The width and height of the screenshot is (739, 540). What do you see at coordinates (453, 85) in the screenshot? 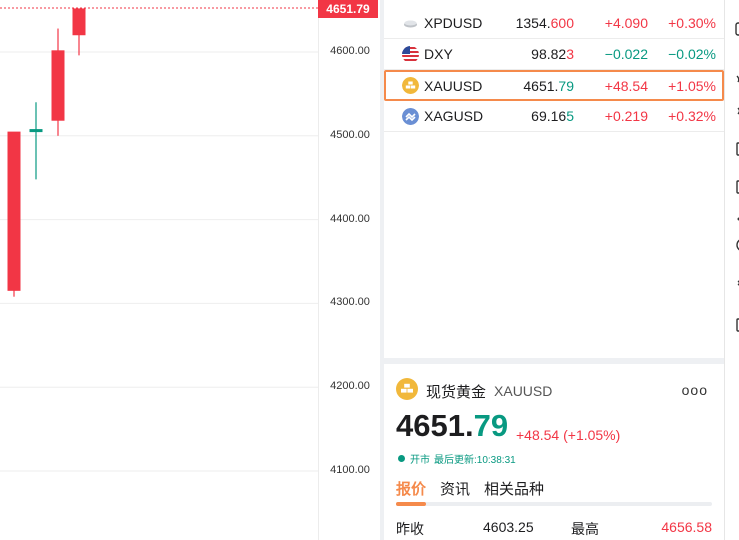
I see `watchlist-symbol: XAUUSD` at bounding box center [453, 85].